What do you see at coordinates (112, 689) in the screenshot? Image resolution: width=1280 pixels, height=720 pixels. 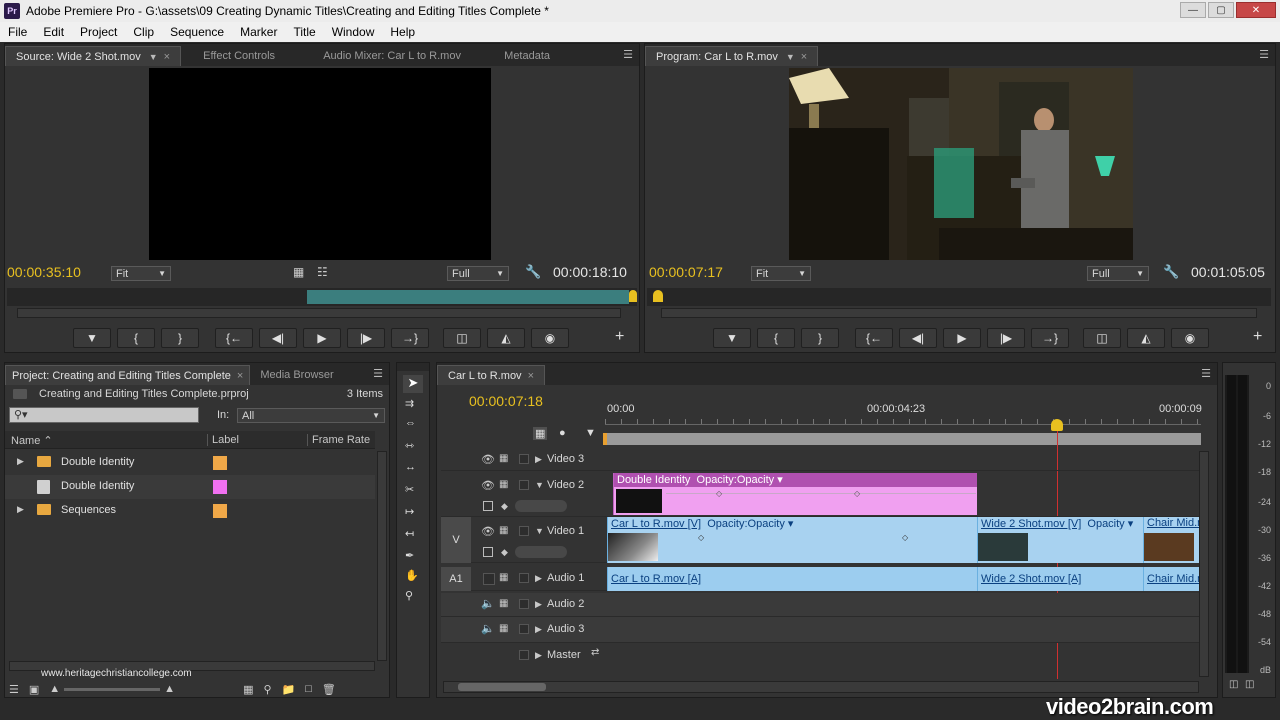 I see `zoom-slider` at bounding box center [112, 689].